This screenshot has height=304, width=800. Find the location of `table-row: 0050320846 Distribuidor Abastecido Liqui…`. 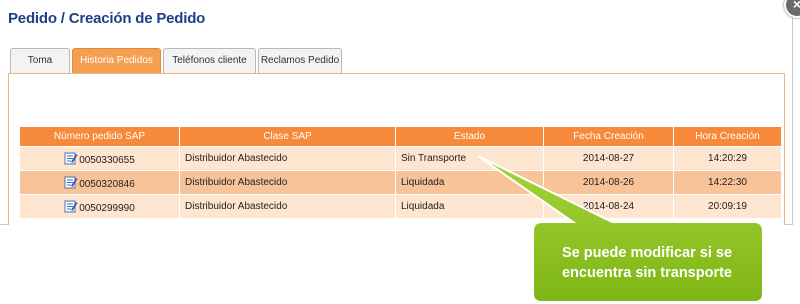

table-row: 0050320846 Distribuidor Abastecido Liqui… is located at coordinates (400, 182).